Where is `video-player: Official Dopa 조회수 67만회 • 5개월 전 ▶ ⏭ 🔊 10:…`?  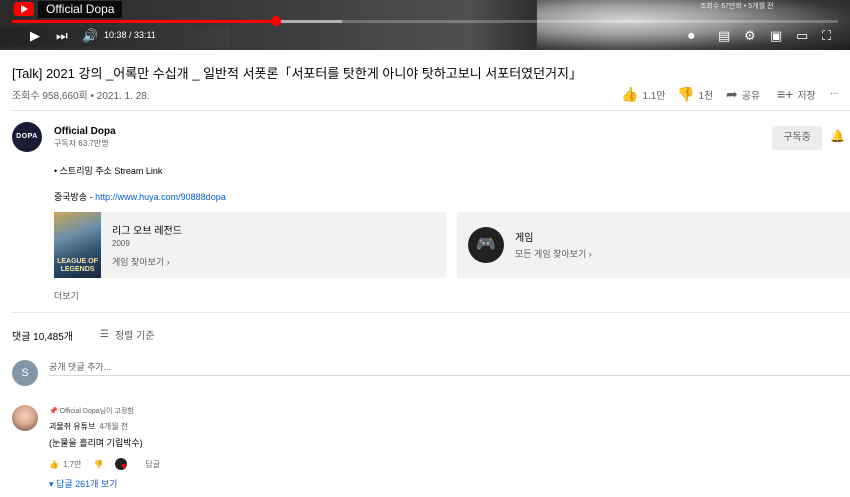 video-player: Official Dopa 조회수 67만회 • 5개월 전 ▶ ⏭ 🔊 10:… is located at coordinates (425, 25).